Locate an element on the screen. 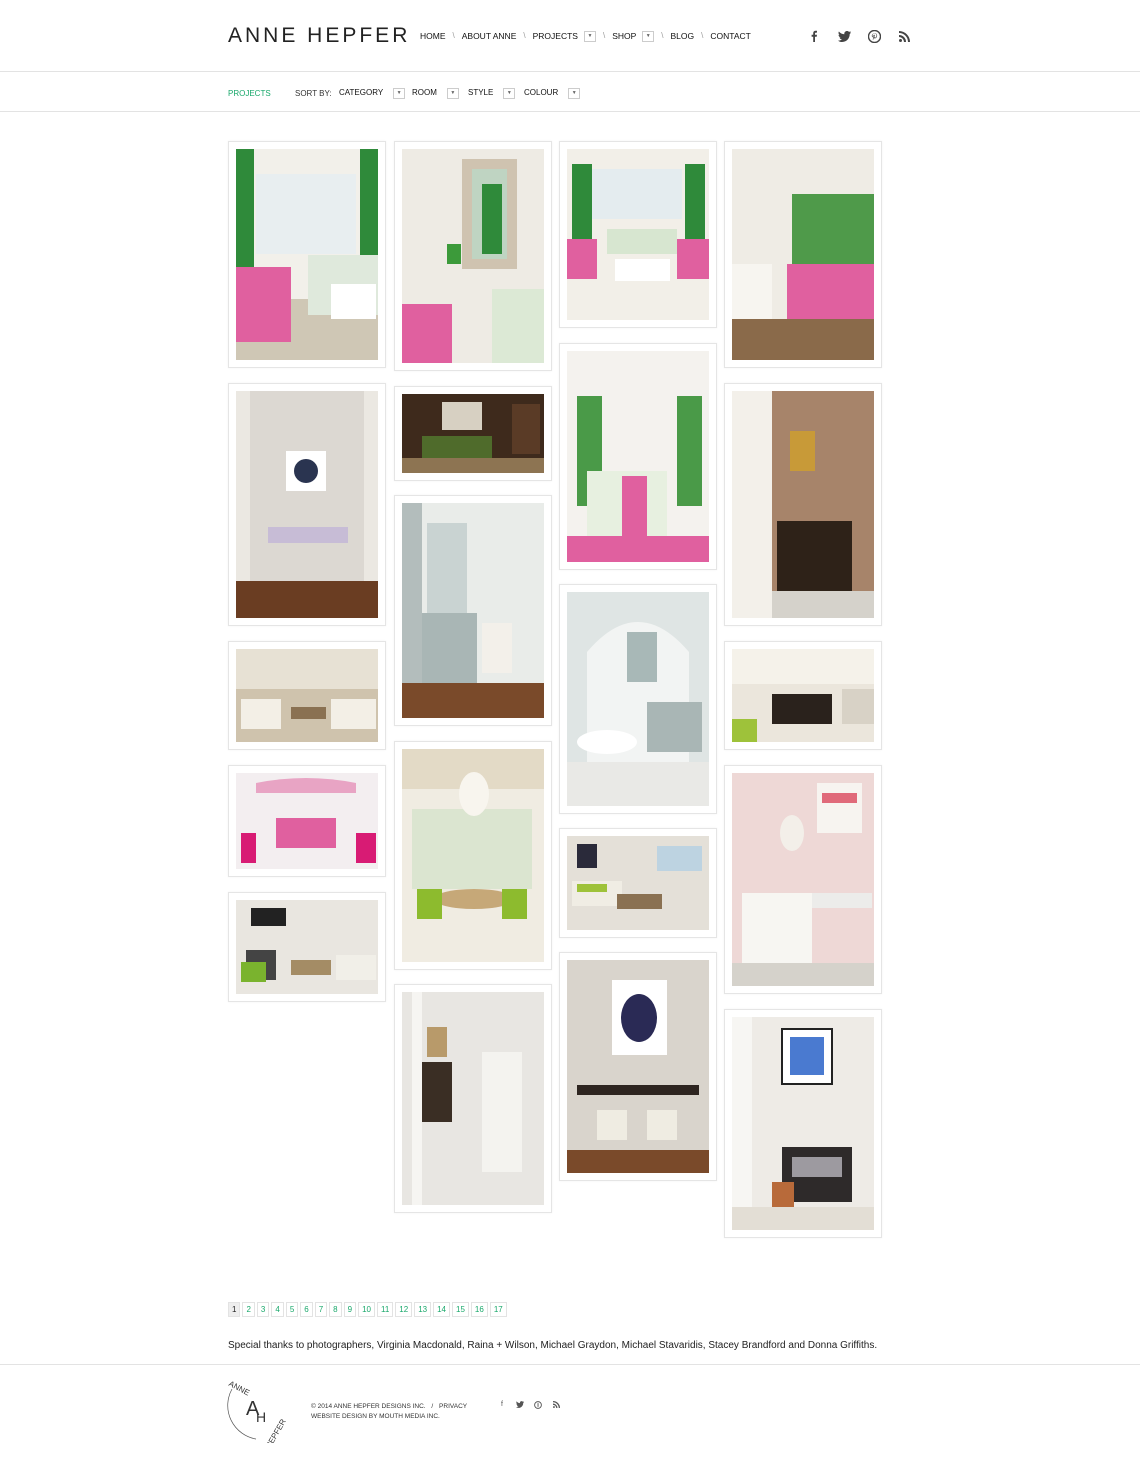 The width and height of the screenshot is (1140, 1470). nav-contact: CONTACT is located at coordinates (730, 36).